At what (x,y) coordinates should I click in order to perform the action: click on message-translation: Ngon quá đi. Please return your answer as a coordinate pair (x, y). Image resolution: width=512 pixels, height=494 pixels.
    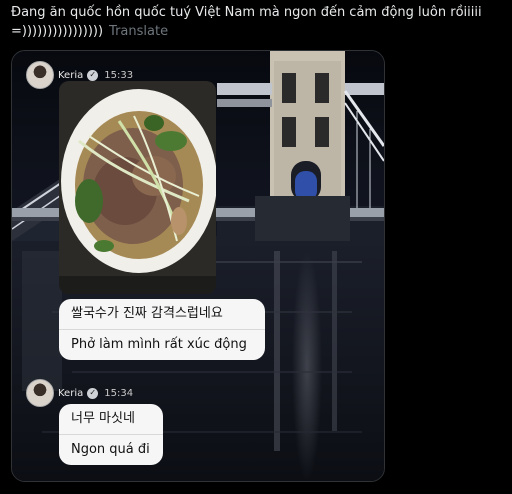
    Looking at the image, I should click on (110, 449).